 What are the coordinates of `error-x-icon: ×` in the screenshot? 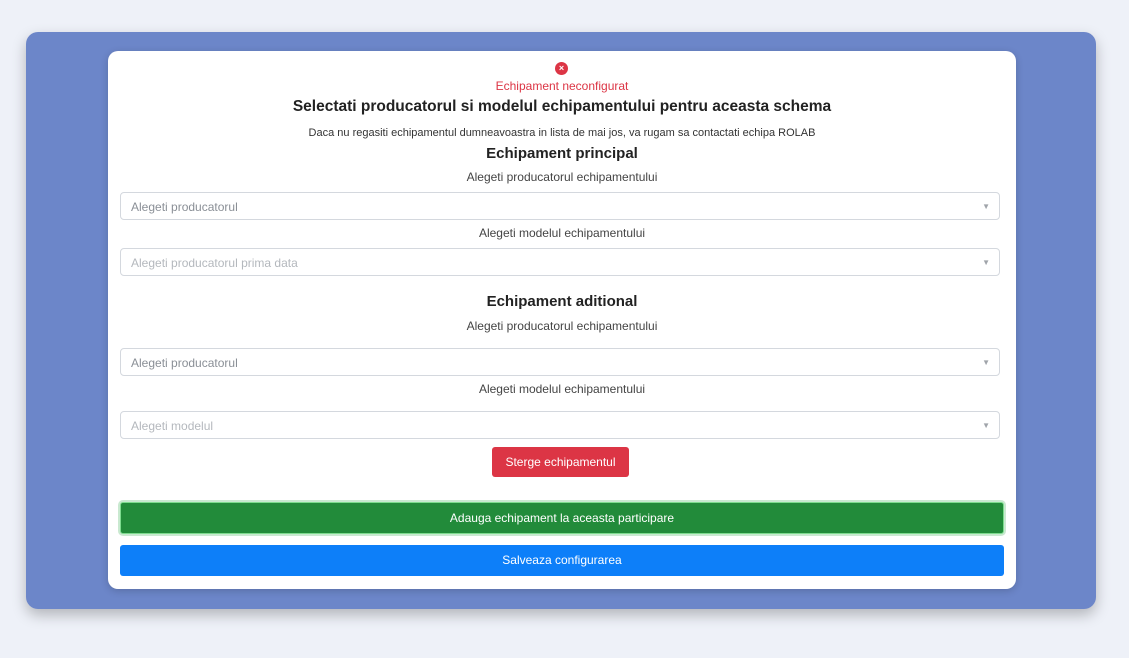 It's located at (561, 68).